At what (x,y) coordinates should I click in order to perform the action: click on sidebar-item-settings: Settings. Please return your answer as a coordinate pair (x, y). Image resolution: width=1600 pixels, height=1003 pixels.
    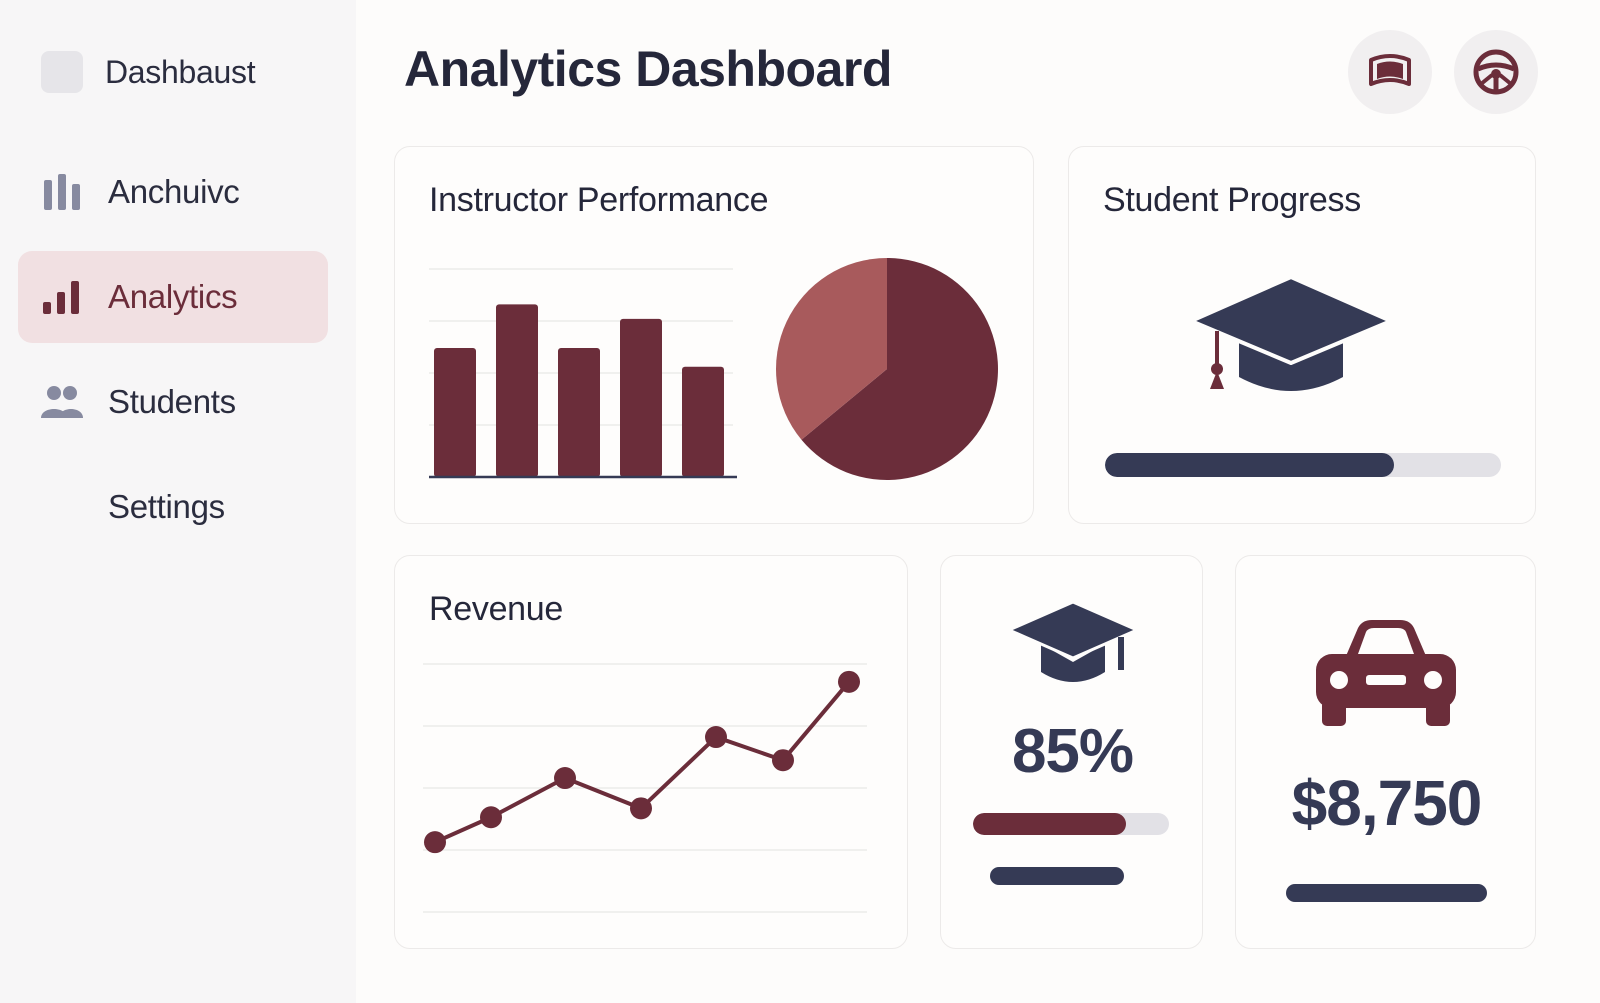
    Looking at the image, I should click on (173, 507).